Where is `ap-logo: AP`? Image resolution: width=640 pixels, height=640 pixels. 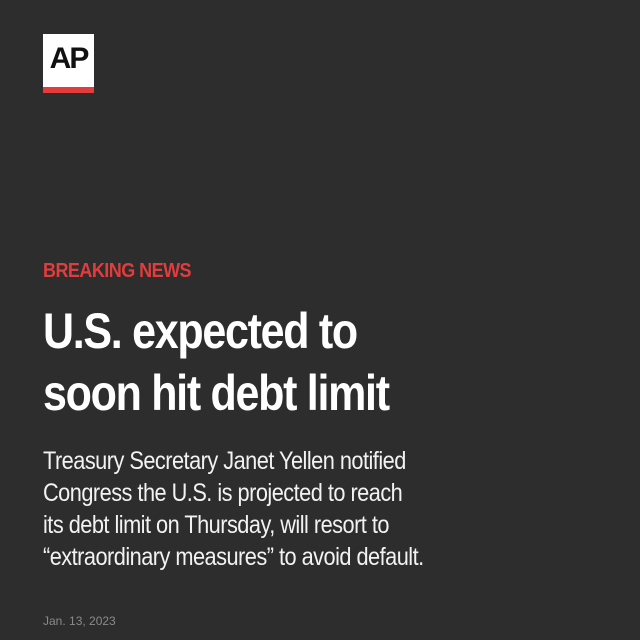 ap-logo: AP is located at coordinates (68, 63).